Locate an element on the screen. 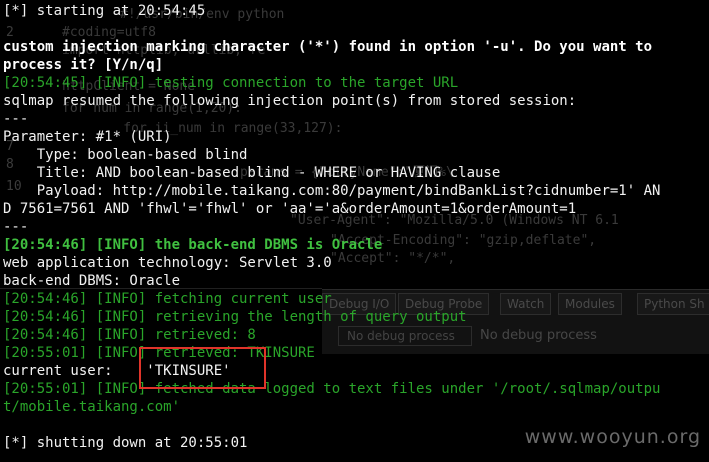  terminal-text: web application technology: Servlet 3.0 is located at coordinates (167, 263).